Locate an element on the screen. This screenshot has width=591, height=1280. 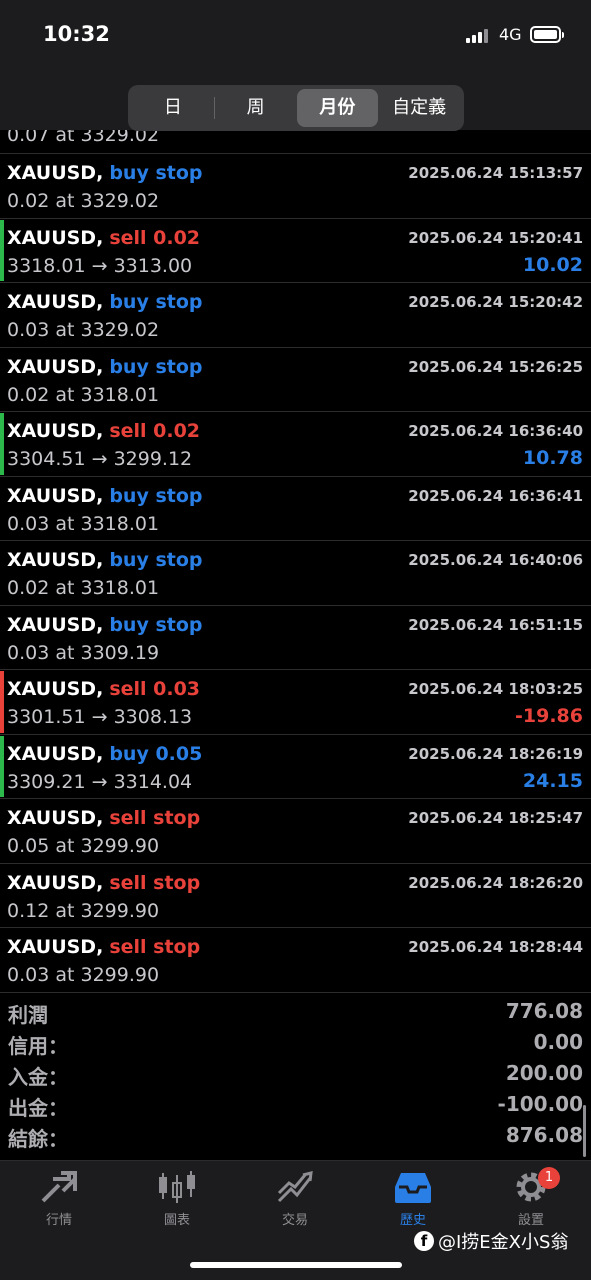
tab-day: 日 is located at coordinates (173, 108).